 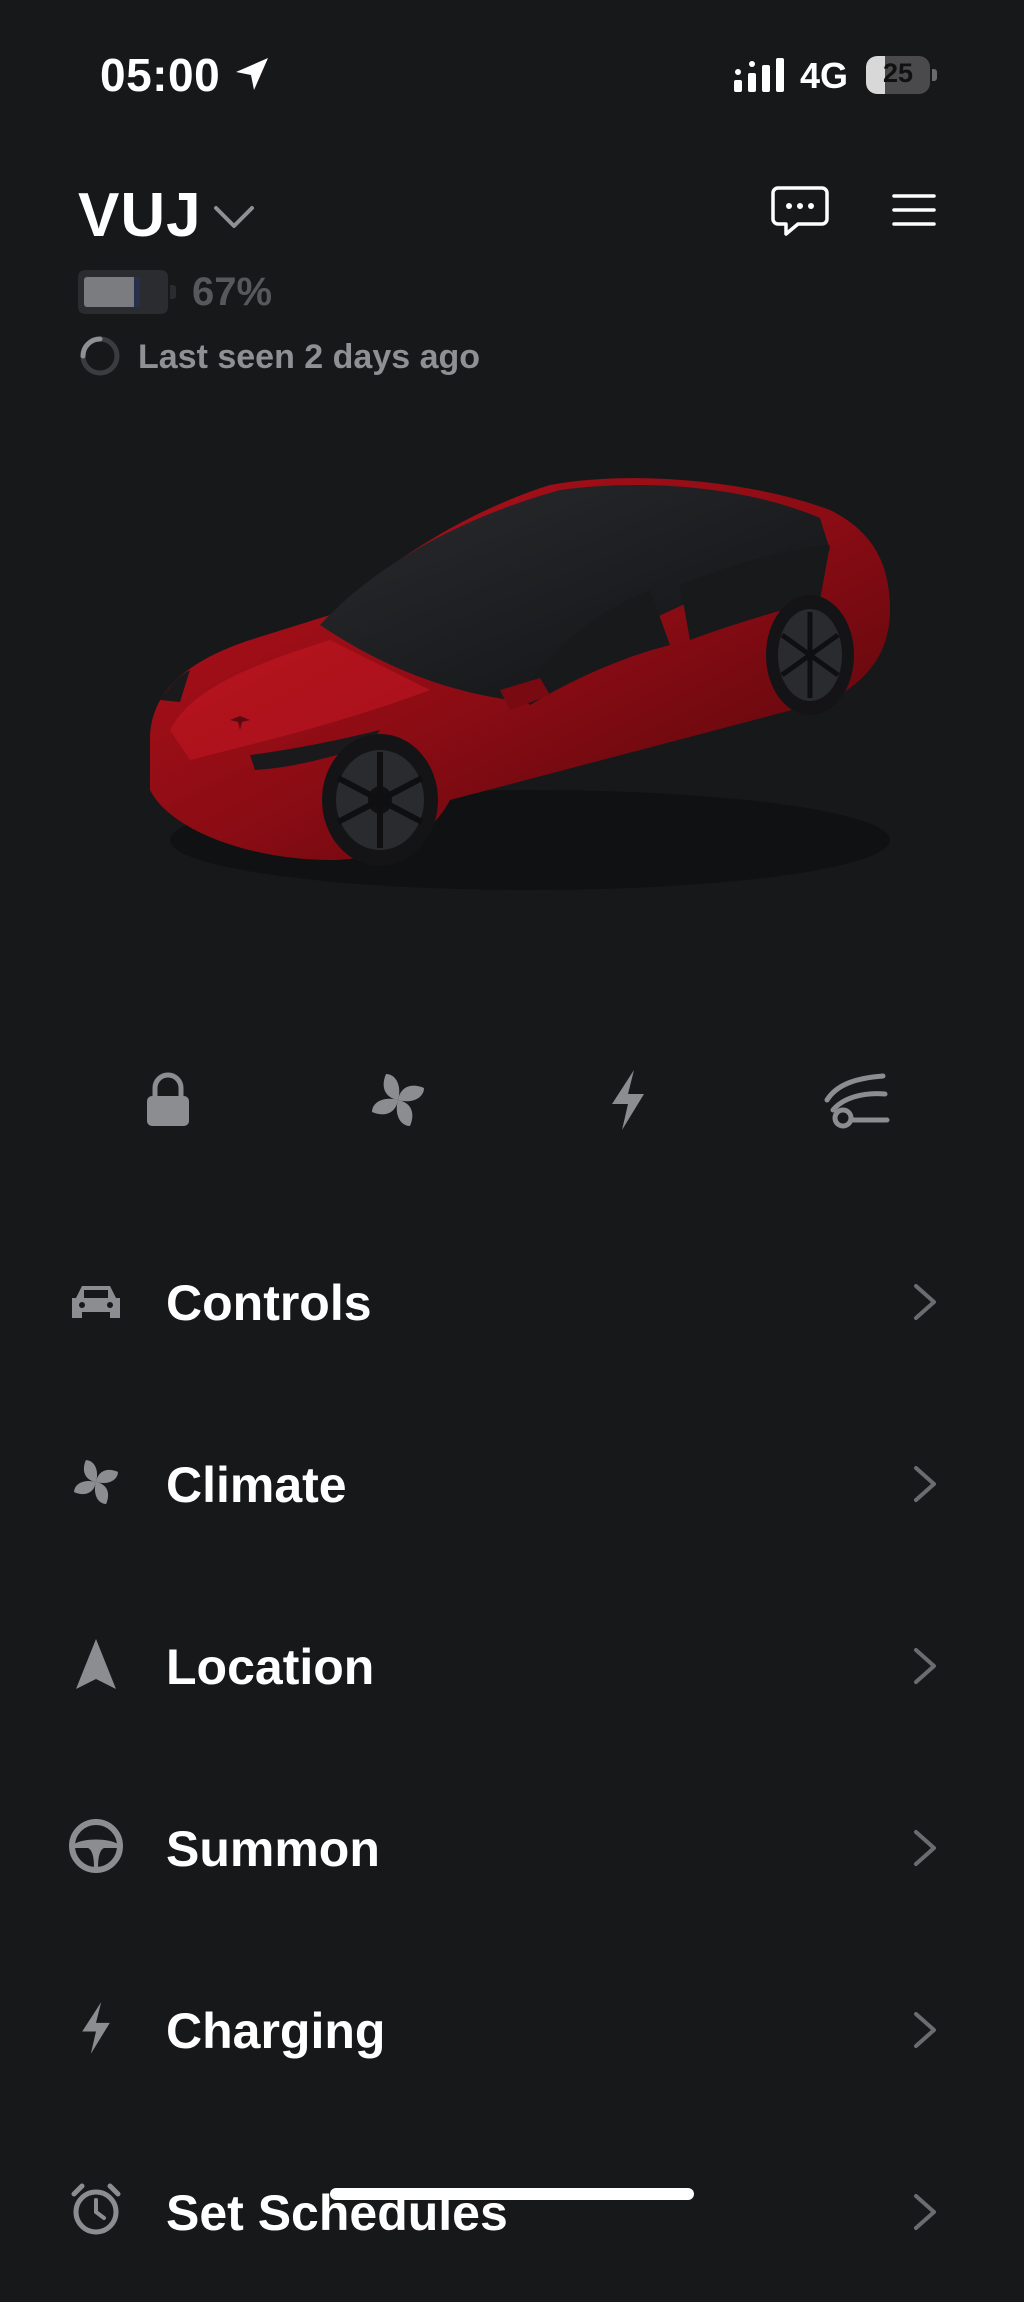 What do you see at coordinates (140, 215) in the screenshot?
I see `vehicle-name: VUJ` at bounding box center [140, 215].